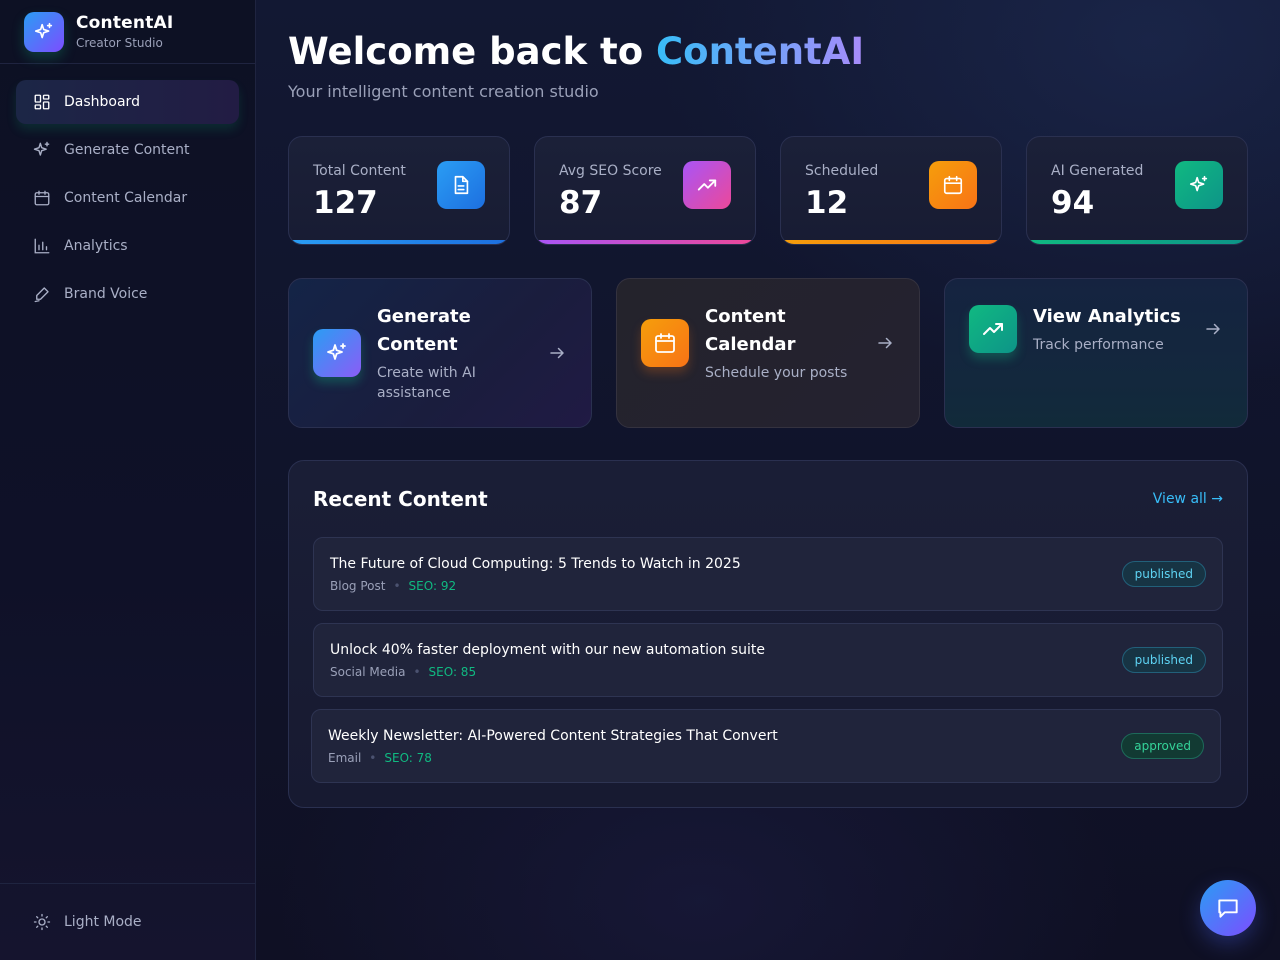  What do you see at coordinates (106, 294) in the screenshot?
I see `sidebar-item-label: Brand Voice` at bounding box center [106, 294].